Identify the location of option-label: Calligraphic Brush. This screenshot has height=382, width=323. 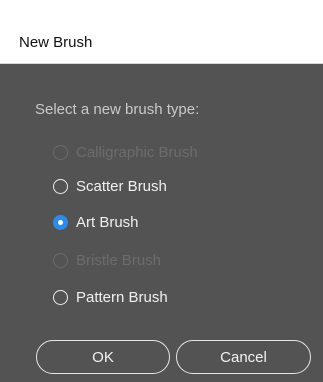
(137, 152).